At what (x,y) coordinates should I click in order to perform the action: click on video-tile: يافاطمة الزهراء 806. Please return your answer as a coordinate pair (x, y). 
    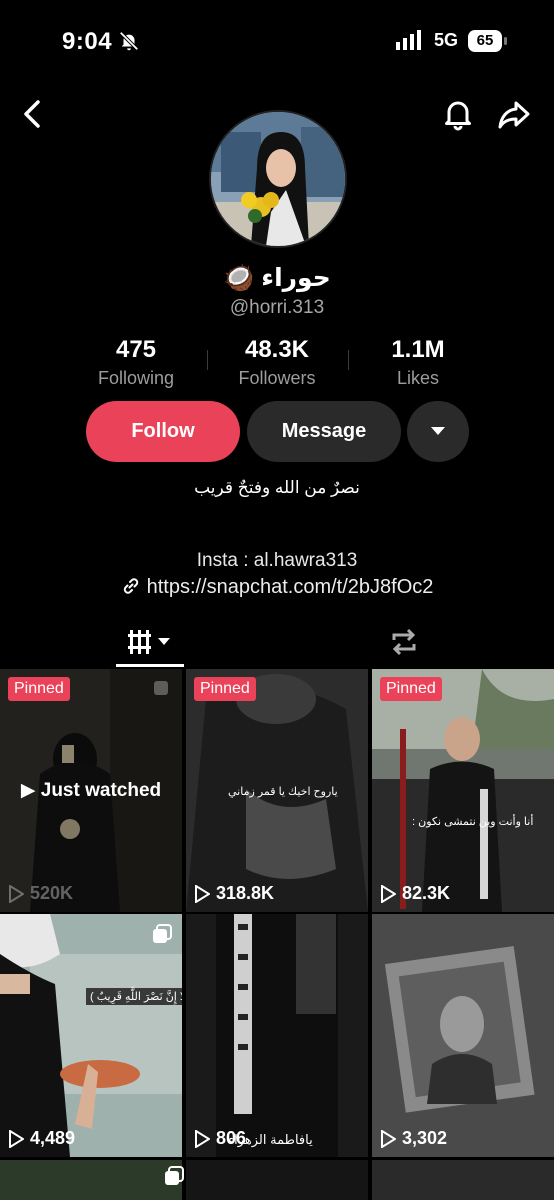
    Looking at the image, I should click on (277, 1035).